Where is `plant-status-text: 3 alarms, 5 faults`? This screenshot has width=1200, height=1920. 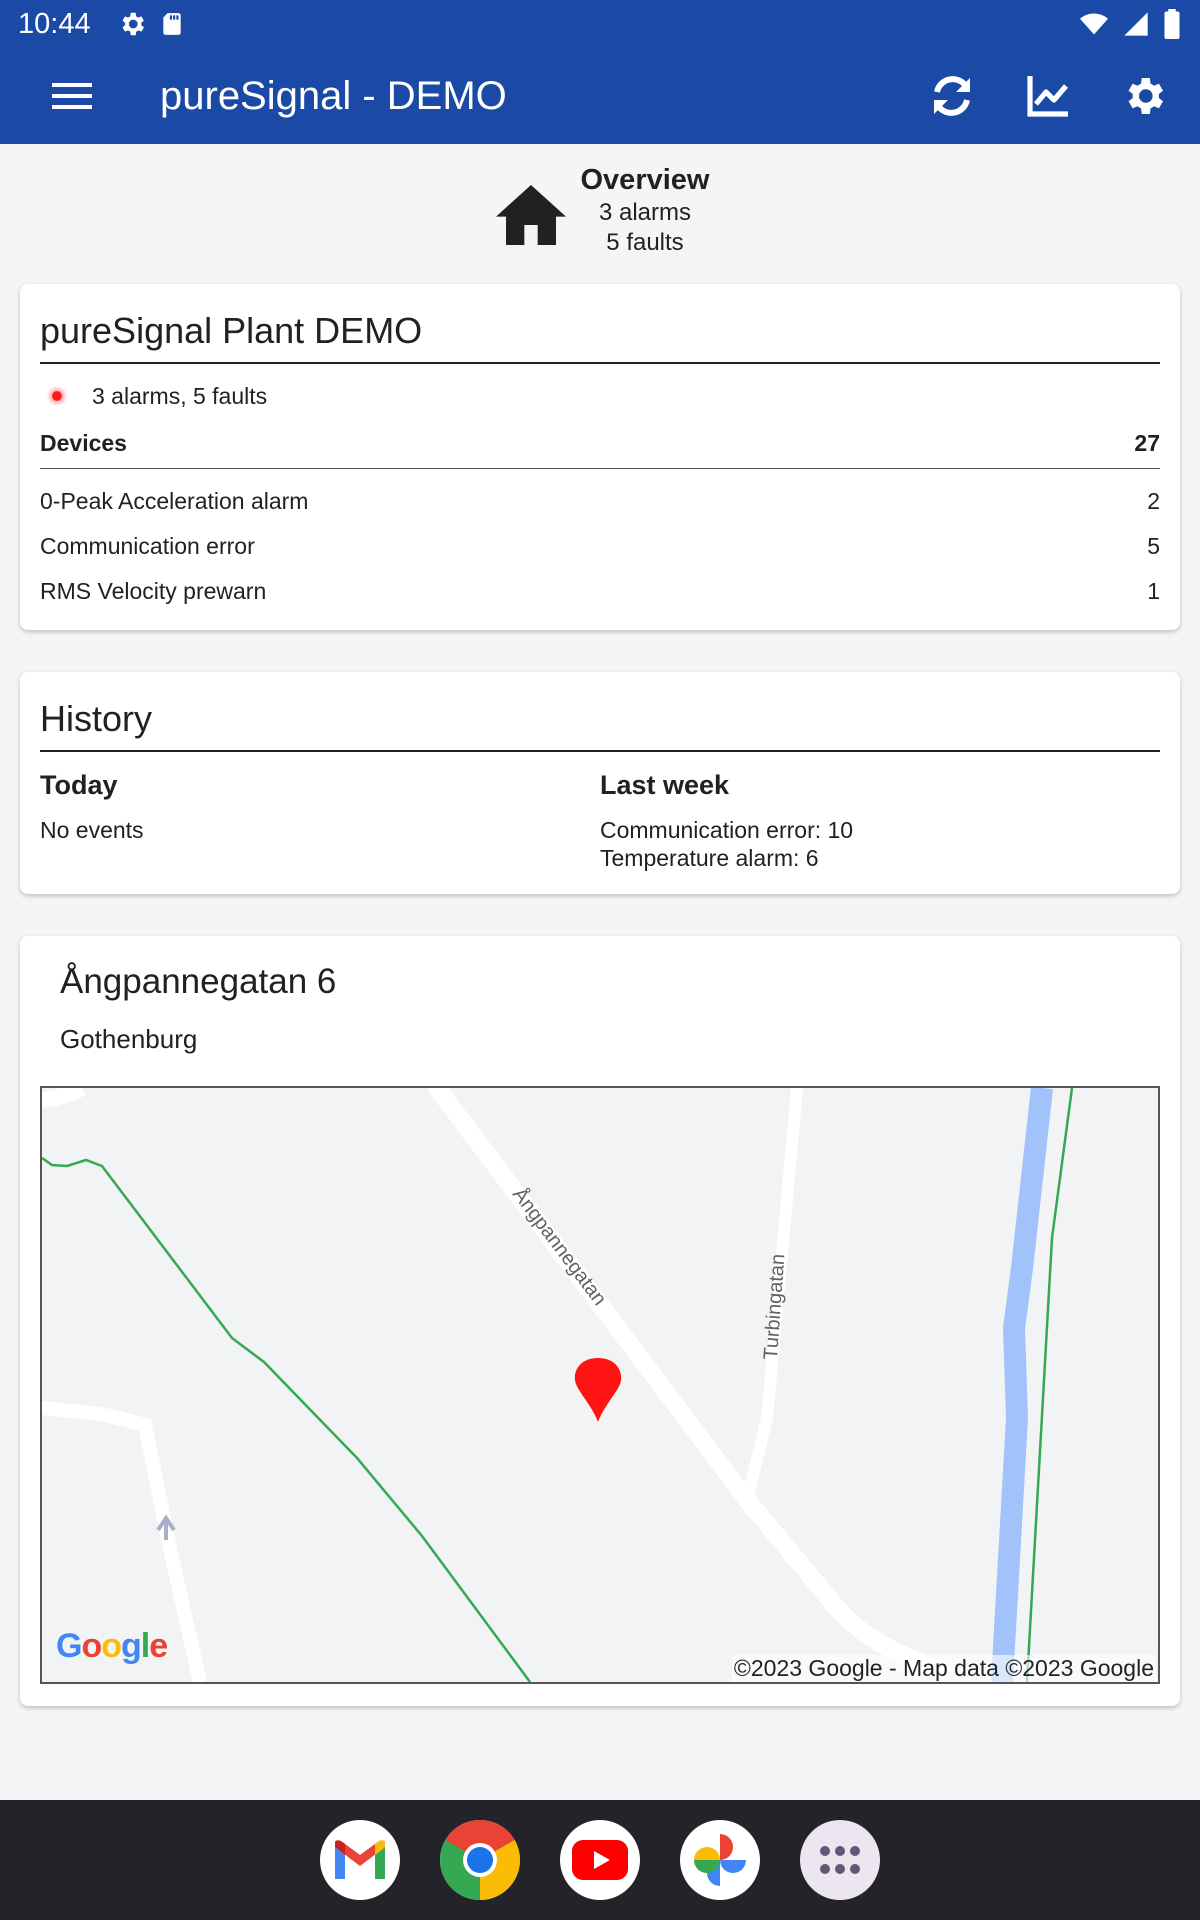 plant-status-text: 3 alarms, 5 faults is located at coordinates (180, 395).